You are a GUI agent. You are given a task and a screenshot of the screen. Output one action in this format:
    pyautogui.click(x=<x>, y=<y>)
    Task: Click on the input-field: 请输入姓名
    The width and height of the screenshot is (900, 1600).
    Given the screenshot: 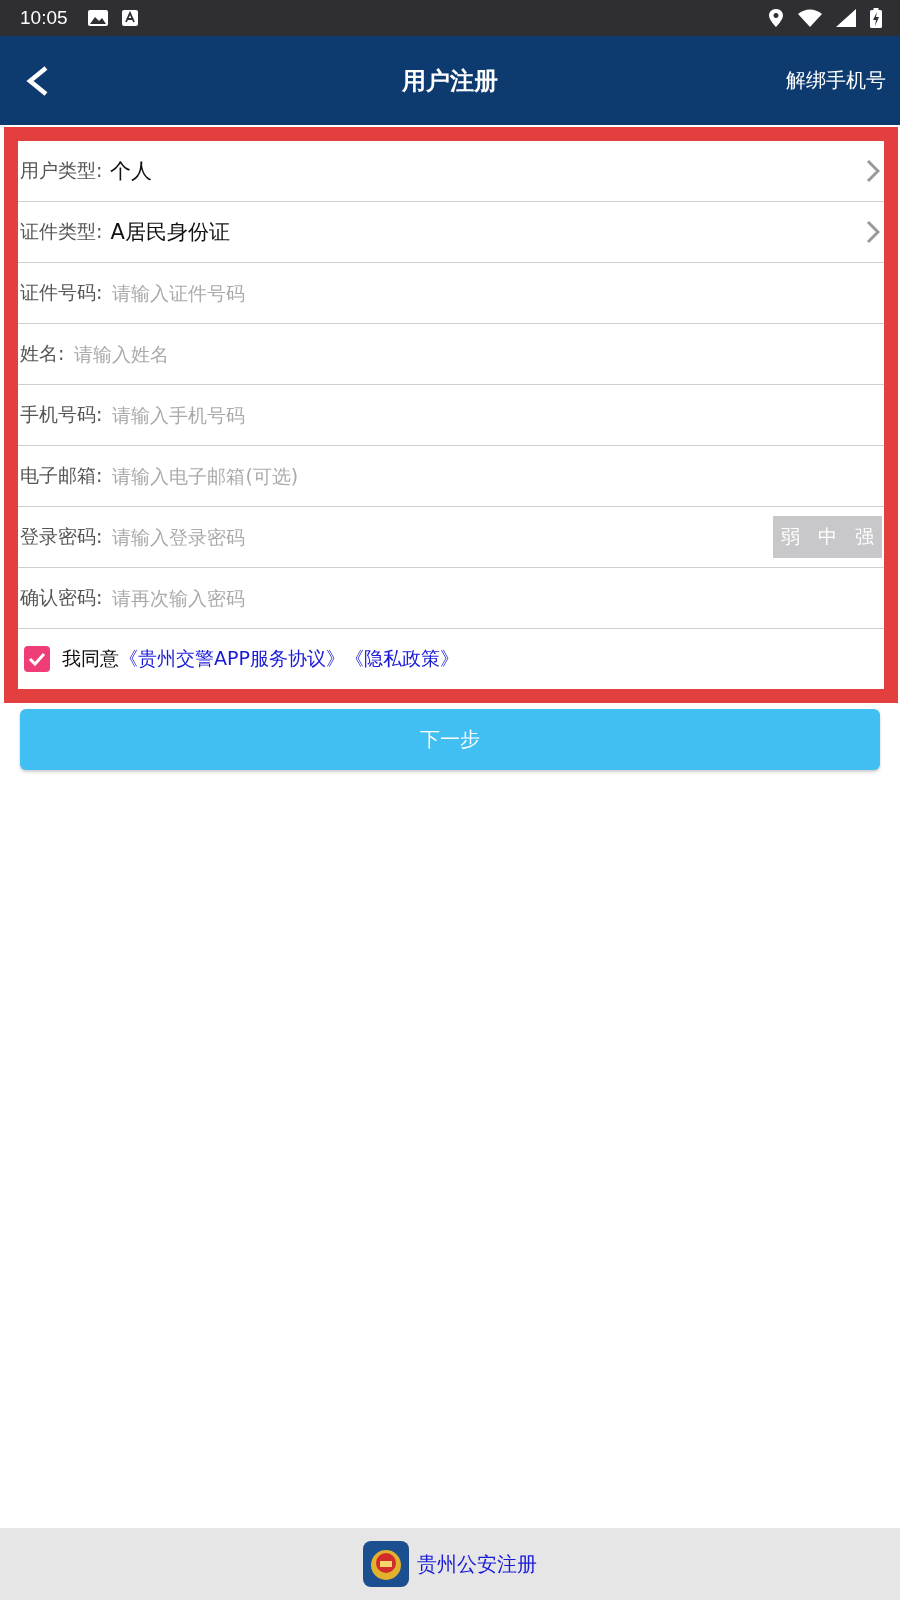 What is the action you would take?
    pyautogui.click(x=478, y=354)
    